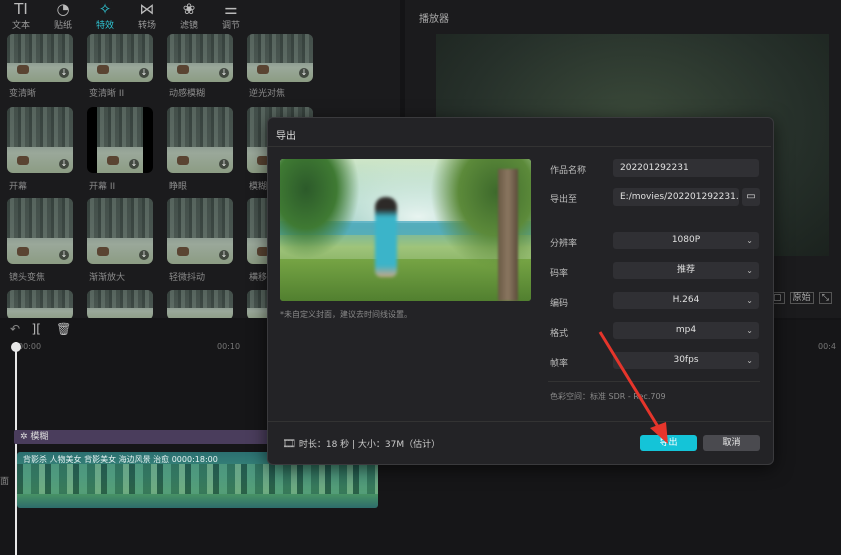 The width and height of the screenshot is (841, 555). Describe the element at coordinates (24, 437) in the screenshot. I see `effect-clip-icon: ✲` at that location.